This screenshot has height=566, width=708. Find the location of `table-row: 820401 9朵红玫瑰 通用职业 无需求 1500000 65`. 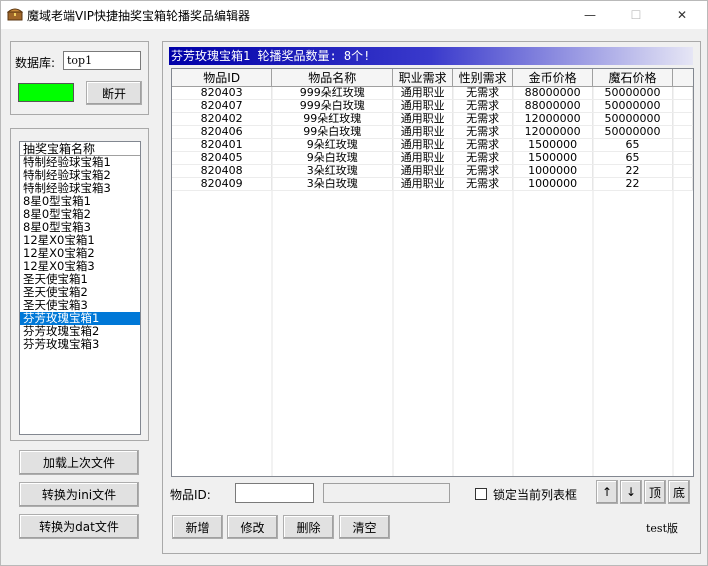

table-row: 820401 9朵红玫瑰 通用职业 无需求 1500000 65 is located at coordinates (432, 145).